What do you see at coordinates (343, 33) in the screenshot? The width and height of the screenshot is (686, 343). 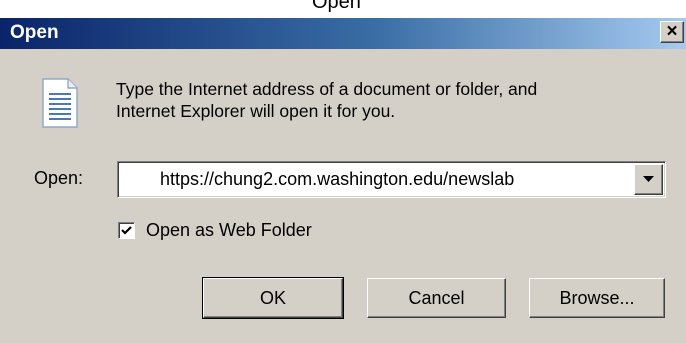 I see `title-bar: Open ×` at bounding box center [343, 33].